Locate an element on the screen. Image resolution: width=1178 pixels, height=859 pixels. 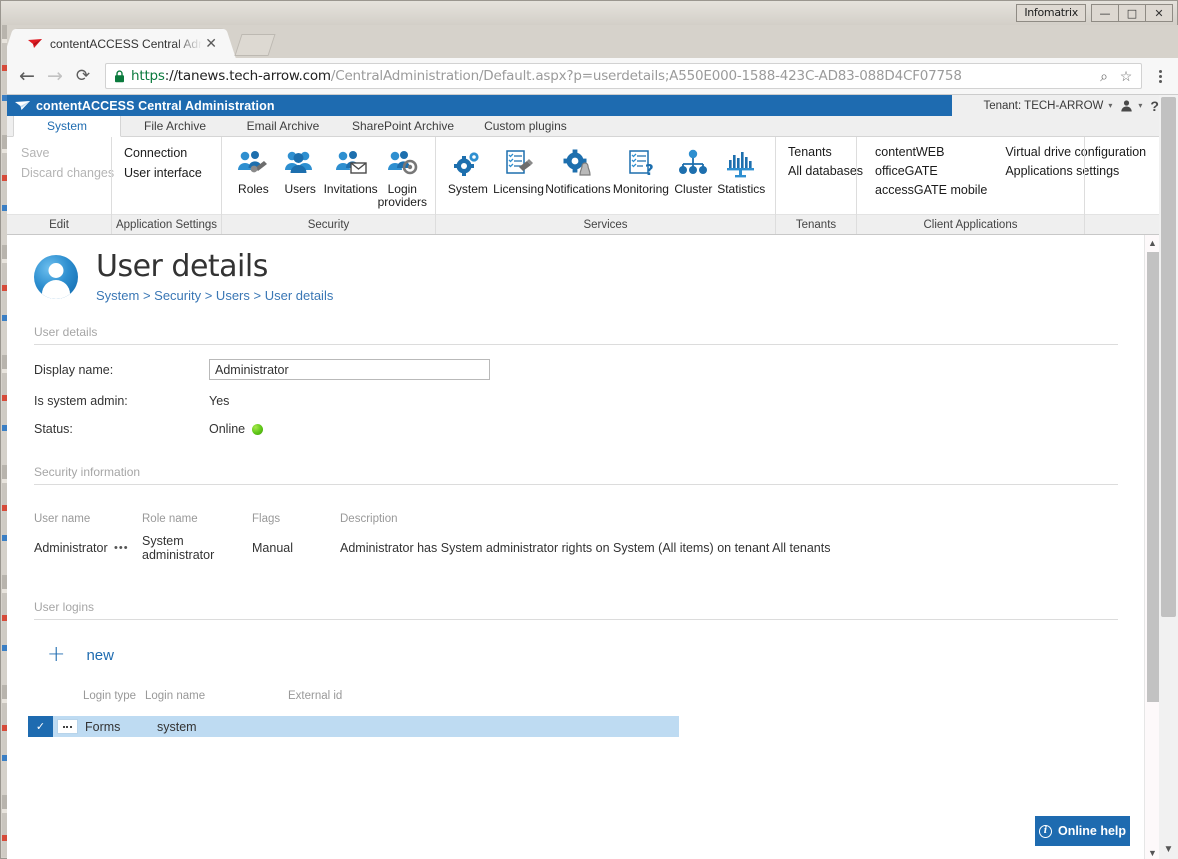
online-help-label: Online help is located at coordinates (1092, 831).